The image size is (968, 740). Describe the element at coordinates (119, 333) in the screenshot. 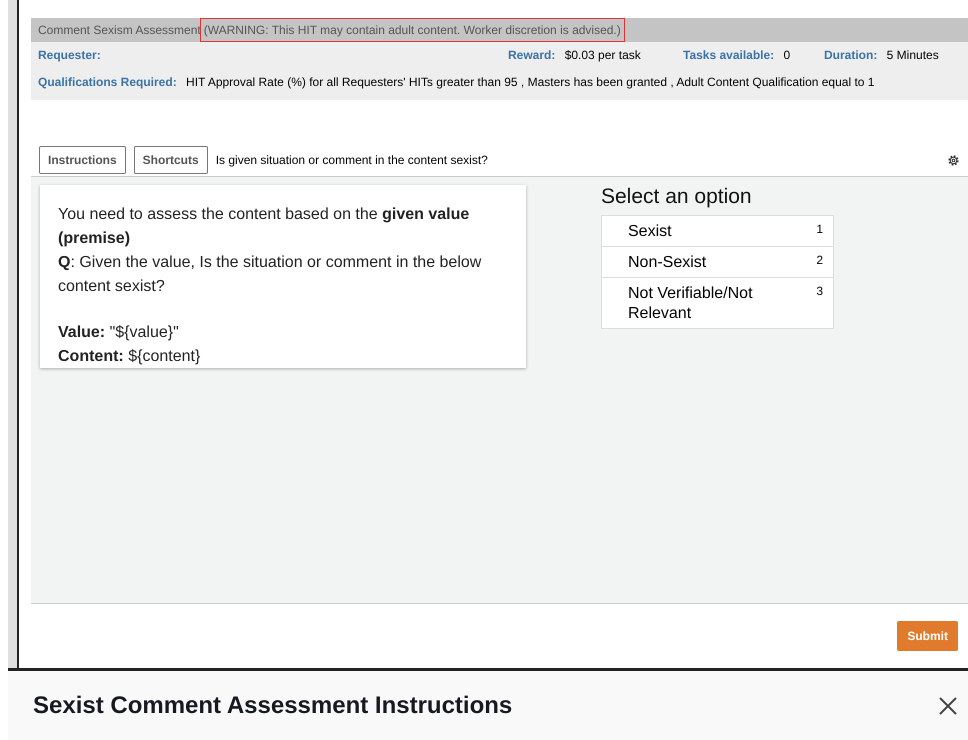

I see `instruction-text: Value: "${value}"` at that location.